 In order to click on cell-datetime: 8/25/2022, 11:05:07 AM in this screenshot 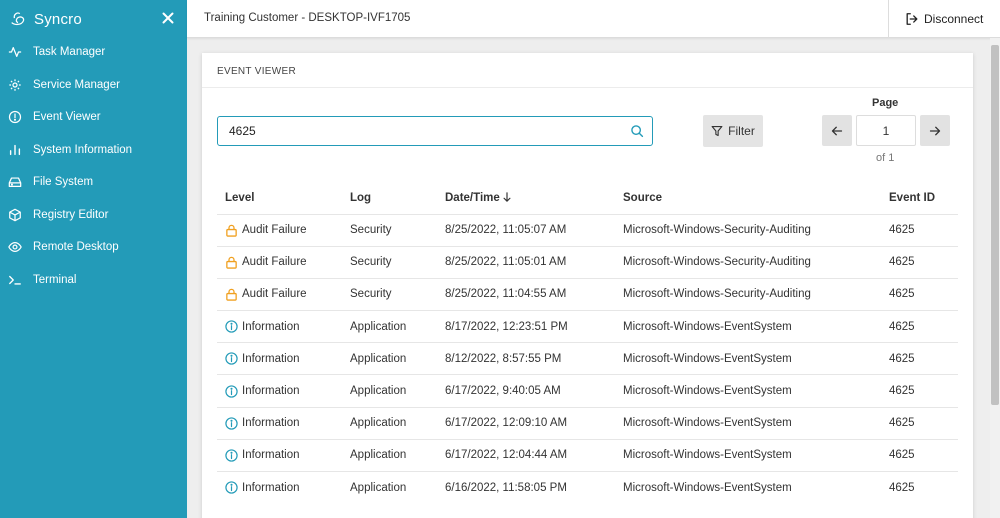, I will do `click(526, 230)`.